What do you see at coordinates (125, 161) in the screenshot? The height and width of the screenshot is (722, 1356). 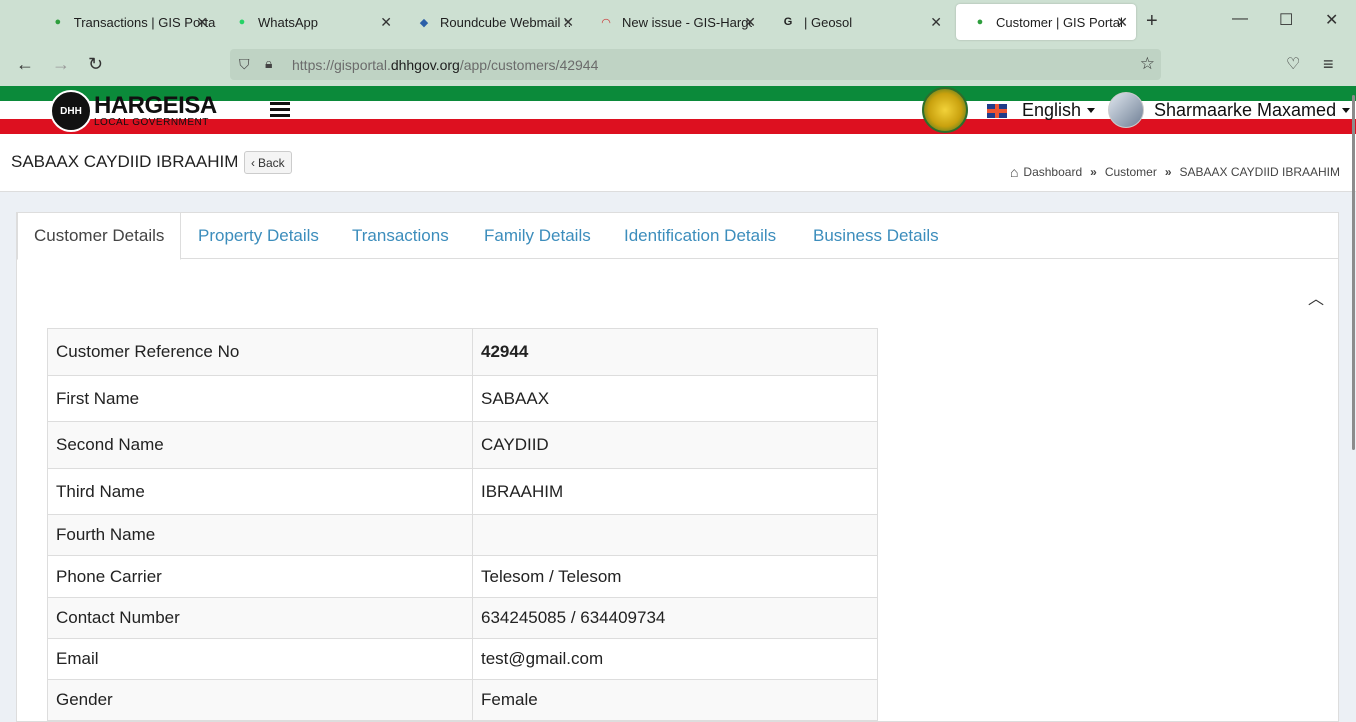 I see `page-title: SABAAX CAYDIID IBRAAHIM` at bounding box center [125, 161].